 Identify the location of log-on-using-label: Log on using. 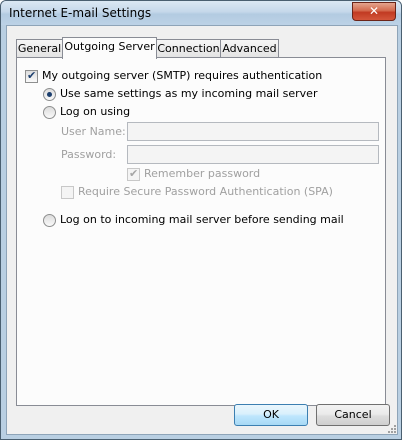
(95, 111).